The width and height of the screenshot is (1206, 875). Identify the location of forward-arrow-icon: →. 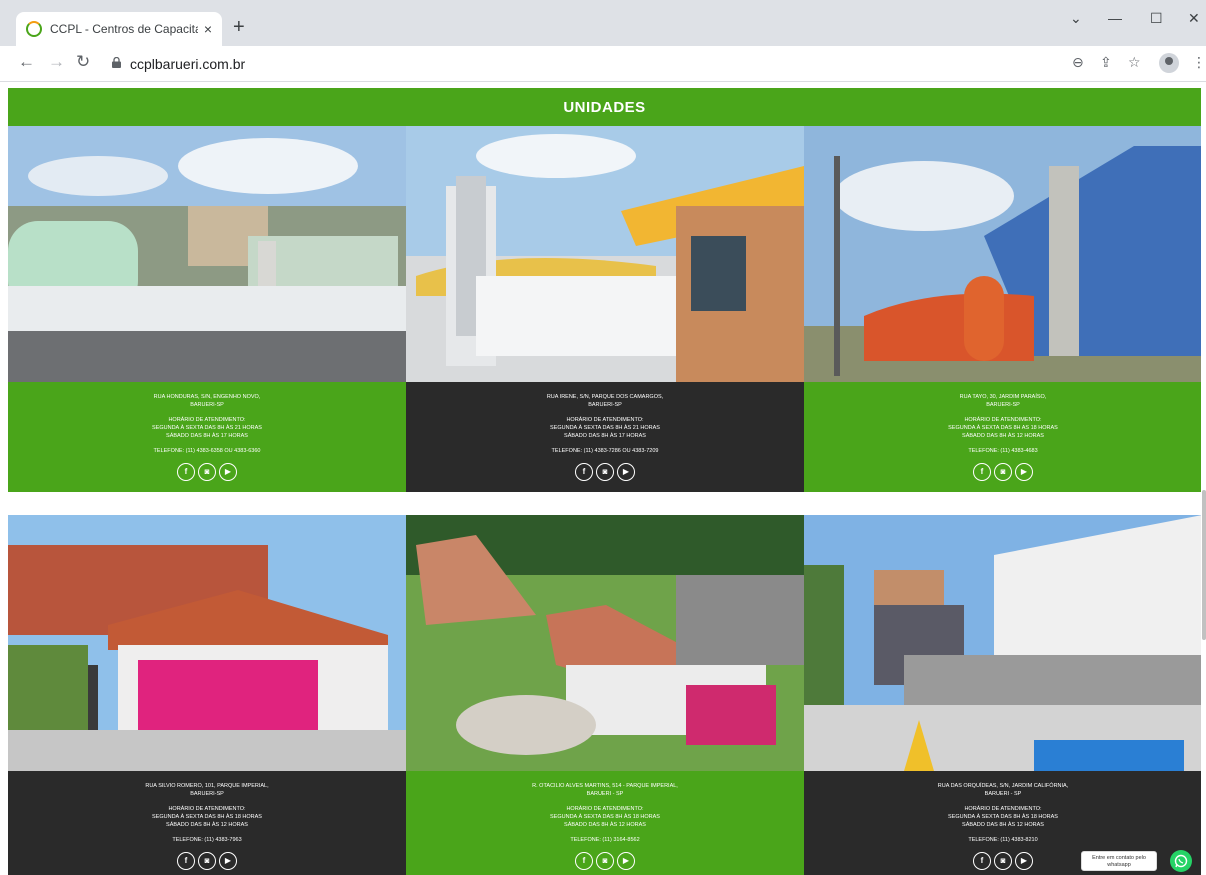
(56, 62).